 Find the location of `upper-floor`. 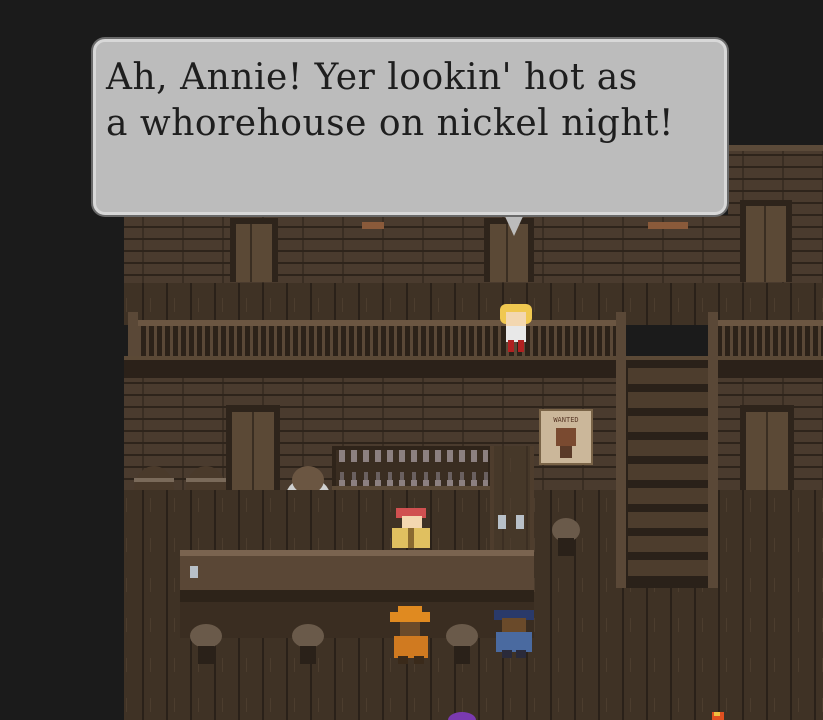

upper-floor is located at coordinates (473, 304).